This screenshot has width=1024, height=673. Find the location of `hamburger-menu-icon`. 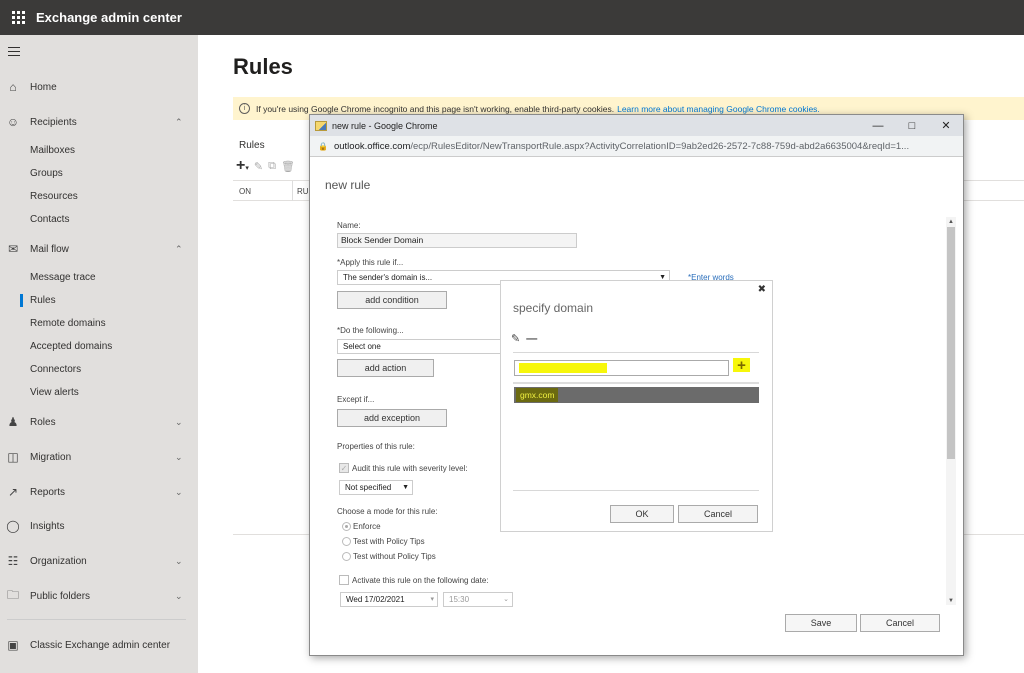

hamburger-menu-icon is located at coordinates (14, 53).